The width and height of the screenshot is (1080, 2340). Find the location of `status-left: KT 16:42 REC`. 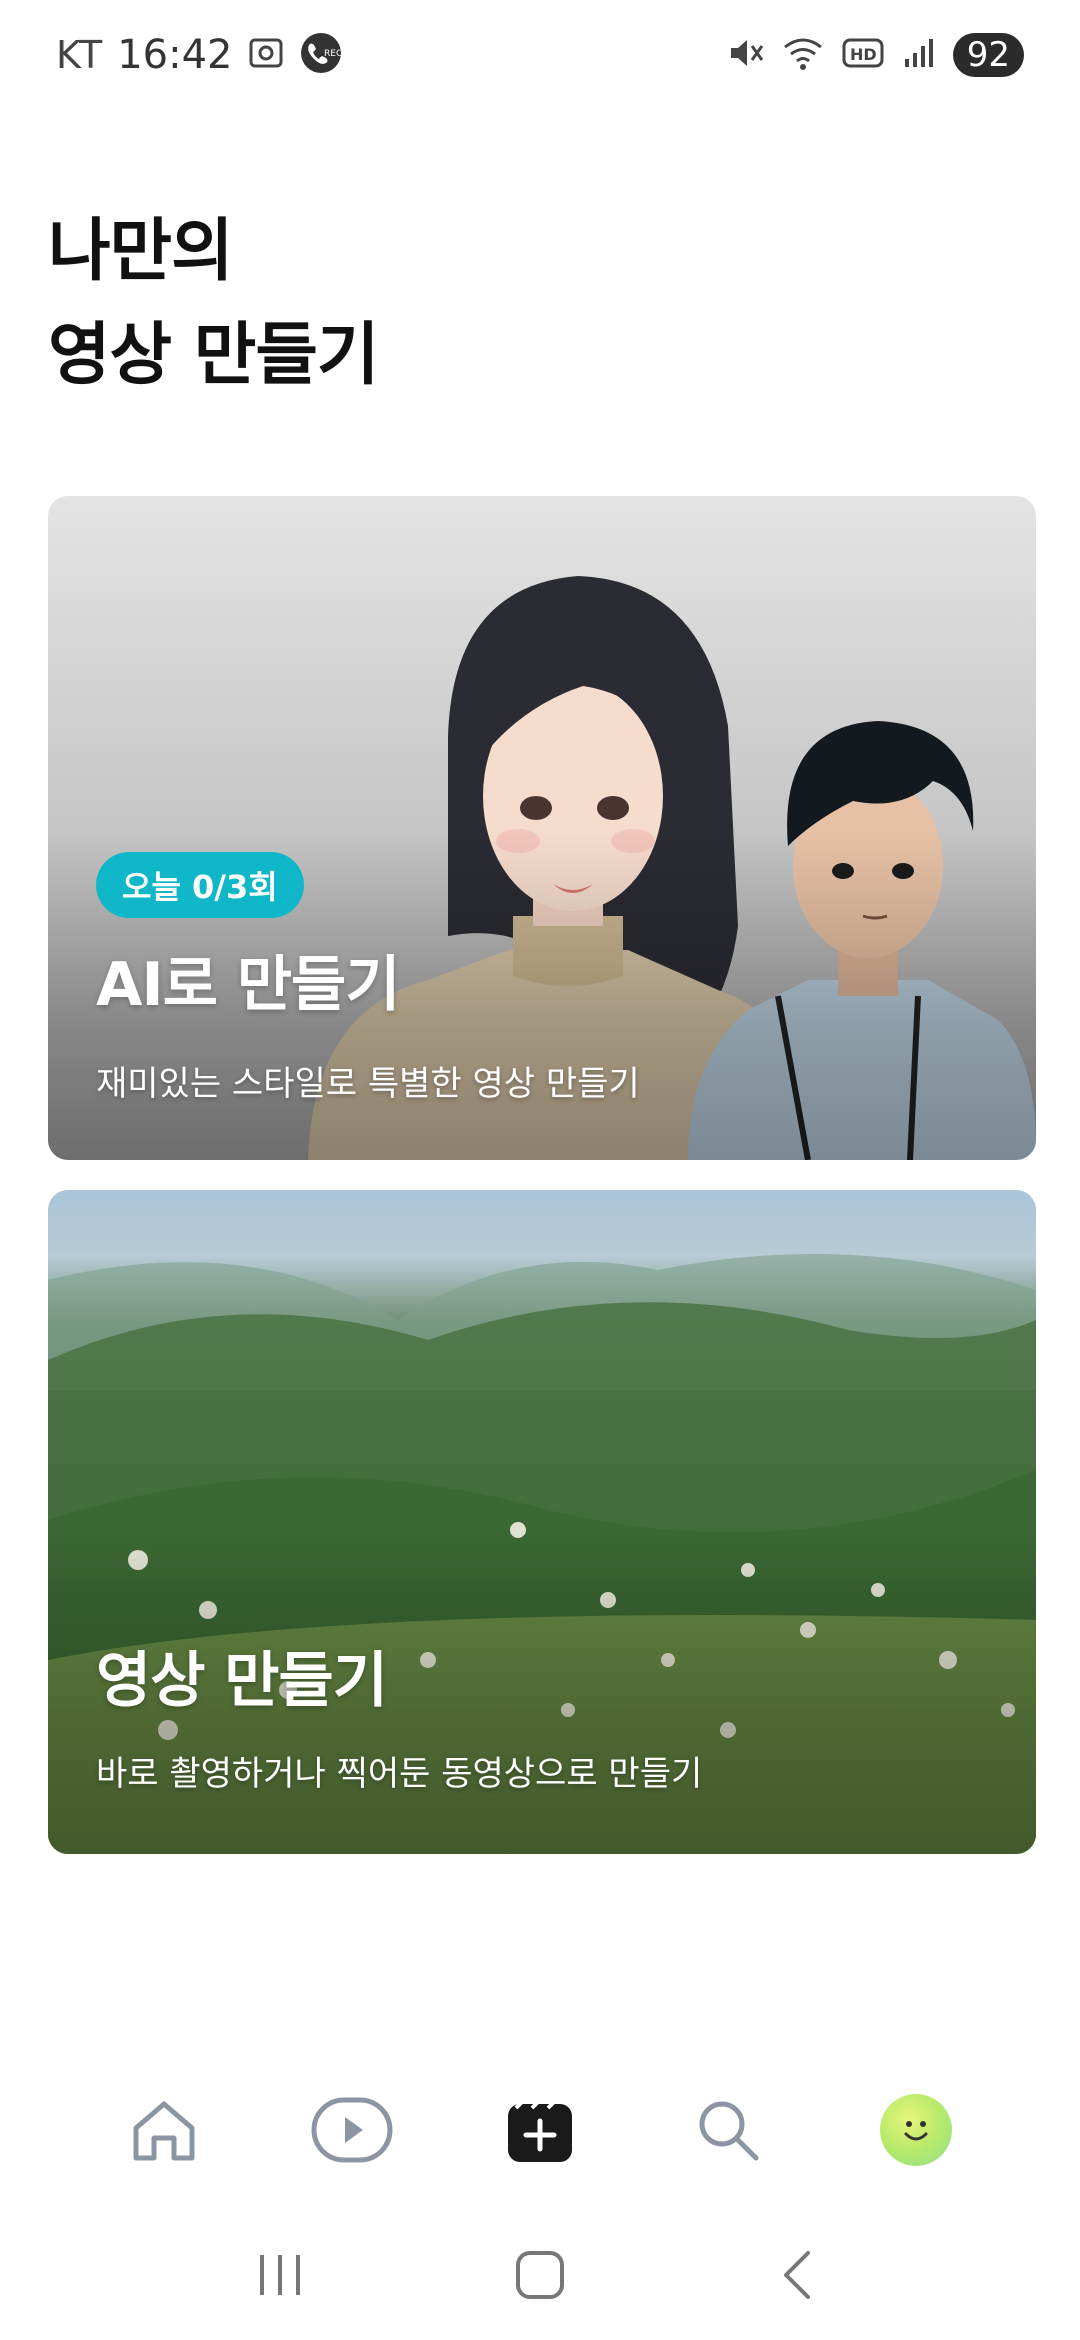

status-left: KT 16:42 REC is located at coordinates (199, 55).